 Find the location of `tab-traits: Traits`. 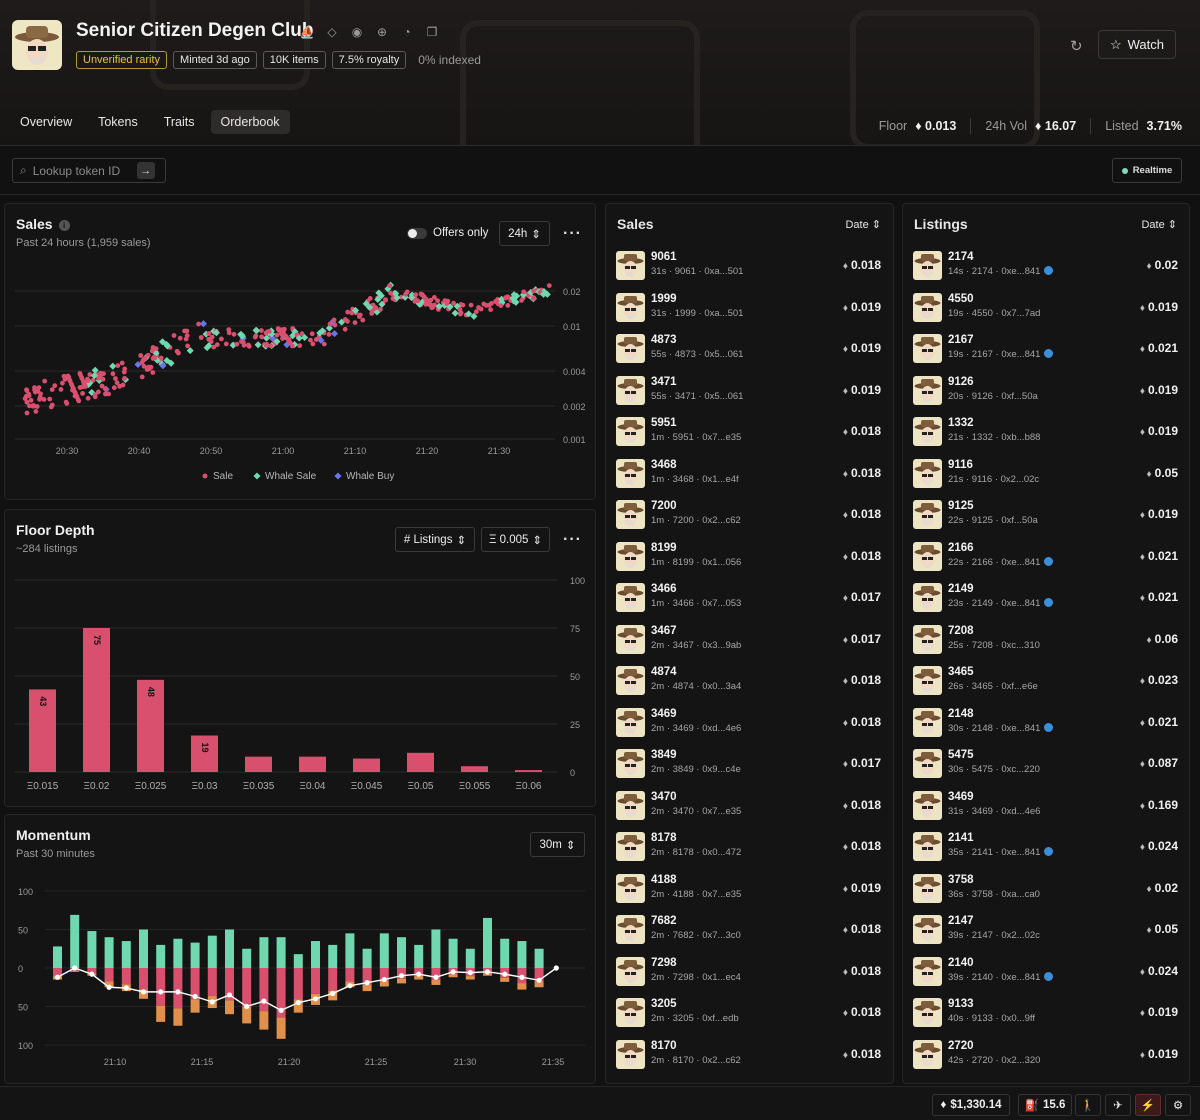

tab-traits: Traits is located at coordinates (179, 122).